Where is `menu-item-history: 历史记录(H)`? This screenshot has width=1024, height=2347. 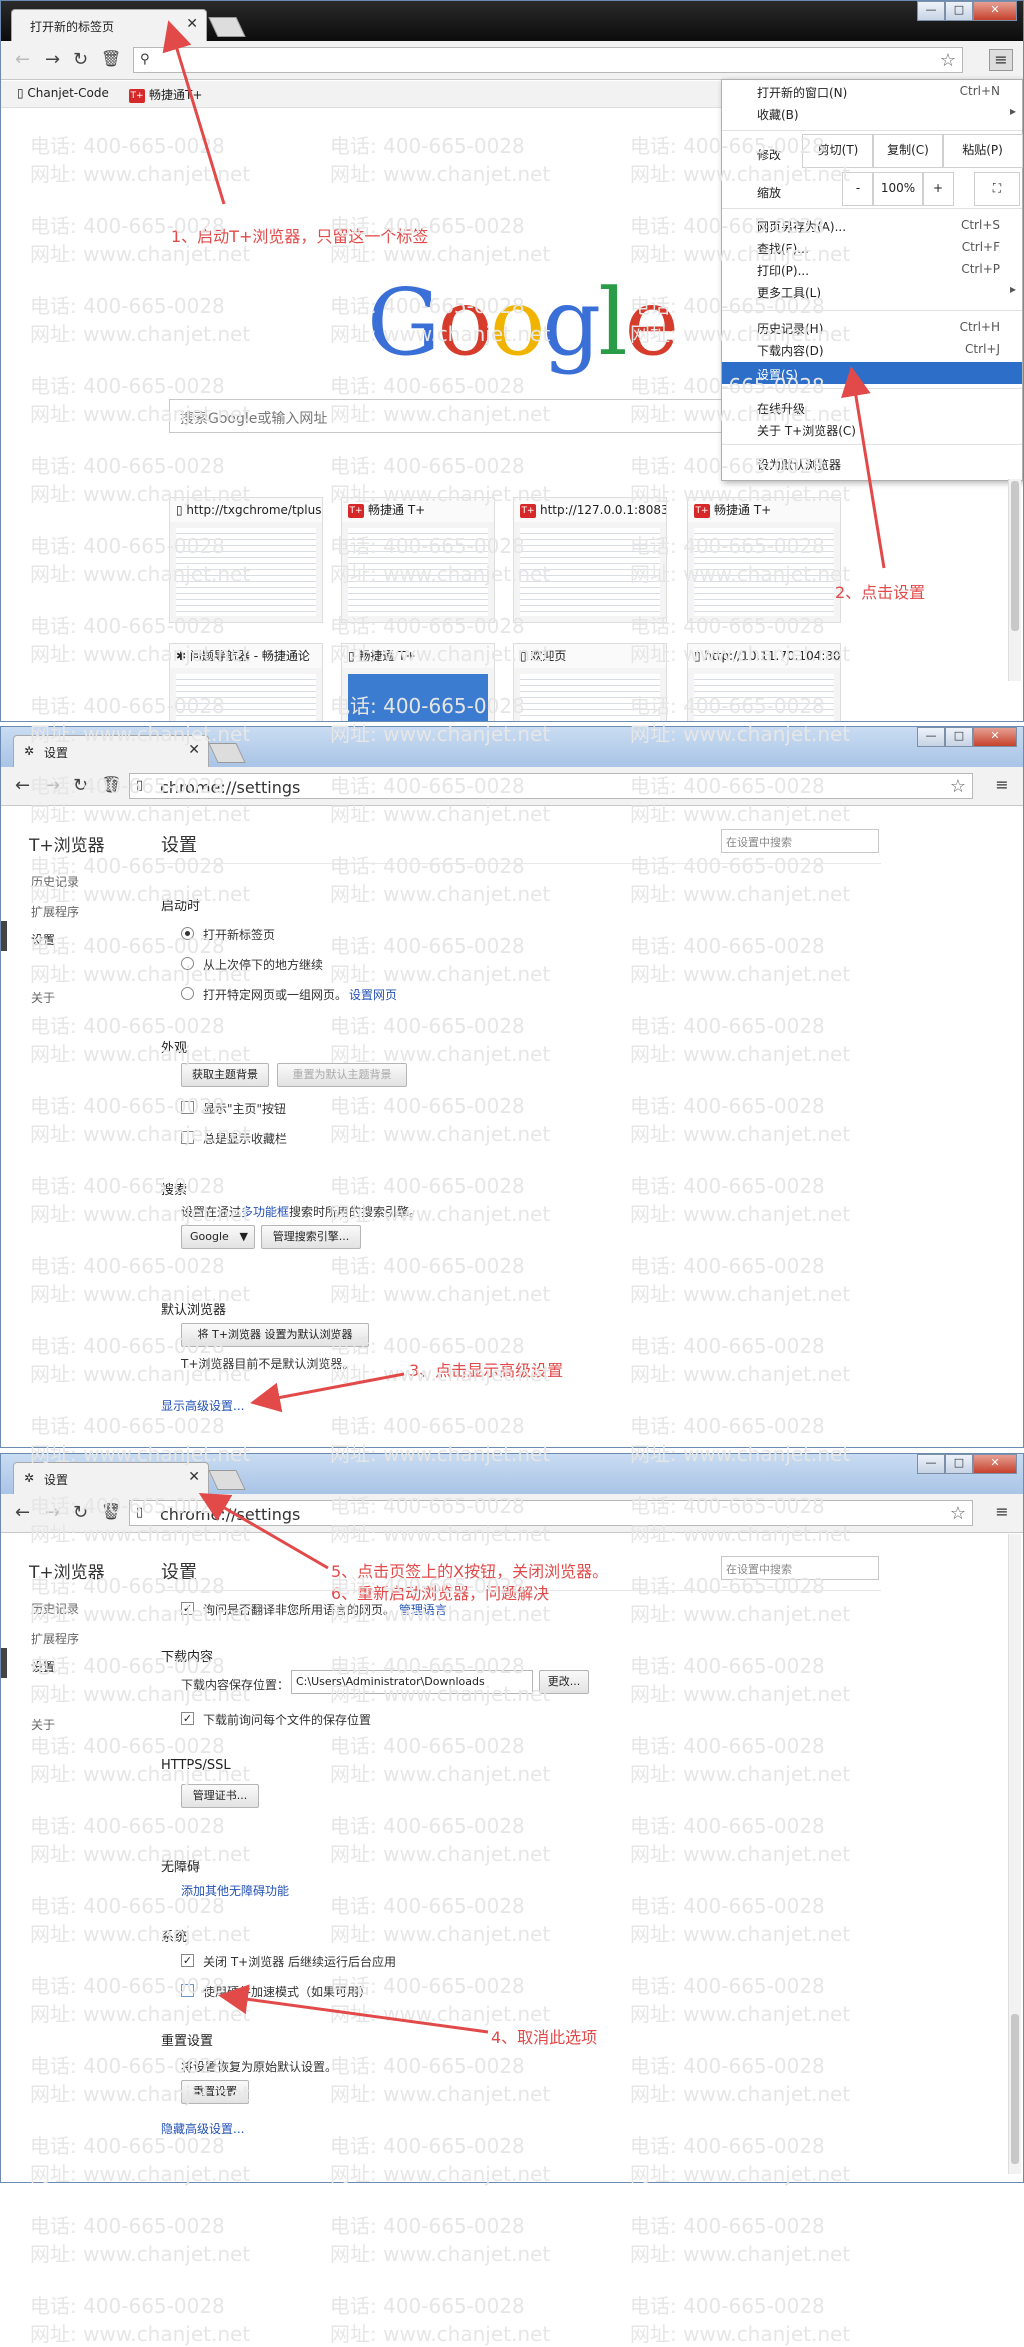
menu-item-history: 历史记录(H) is located at coordinates (790, 328).